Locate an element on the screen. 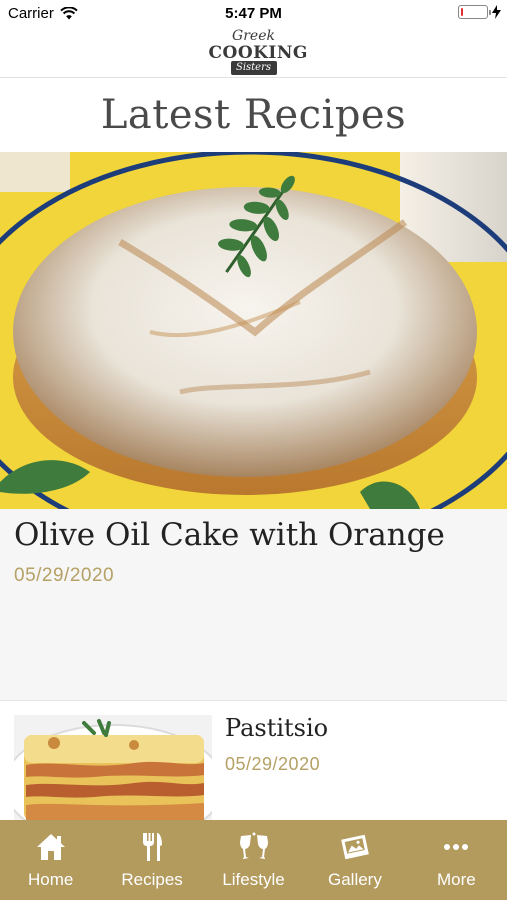 The image size is (507, 900). brand-logo: Greek COOKING Sisters is located at coordinates (258, 52).